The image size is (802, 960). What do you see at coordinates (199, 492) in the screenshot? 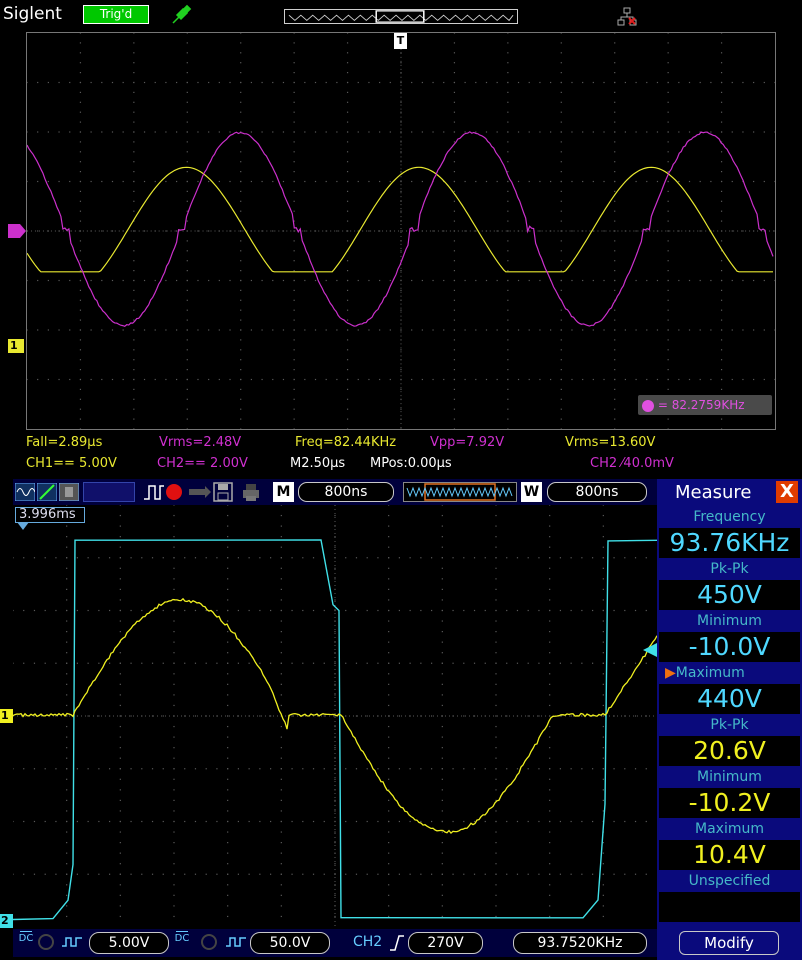
I see `arrow-icon` at bounding box center [199, 492].